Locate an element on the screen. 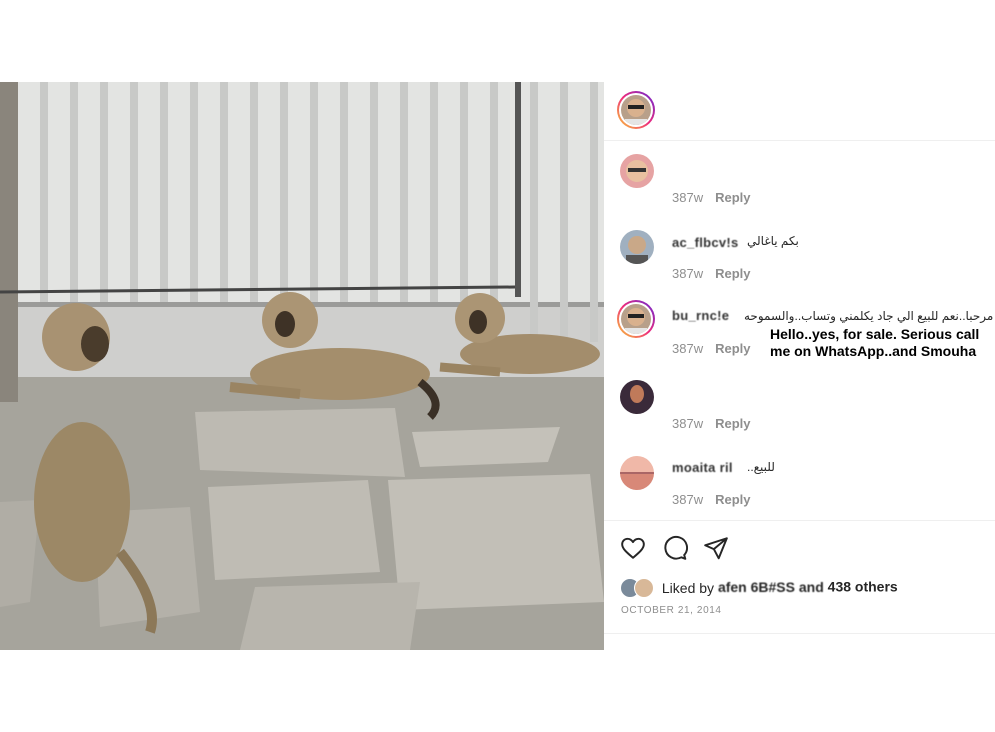 This screenshot has width=995, height=732. comment-item: ac_flbcv!s بكم ياغالي 387w Reply is located at coordinates (799, 266).